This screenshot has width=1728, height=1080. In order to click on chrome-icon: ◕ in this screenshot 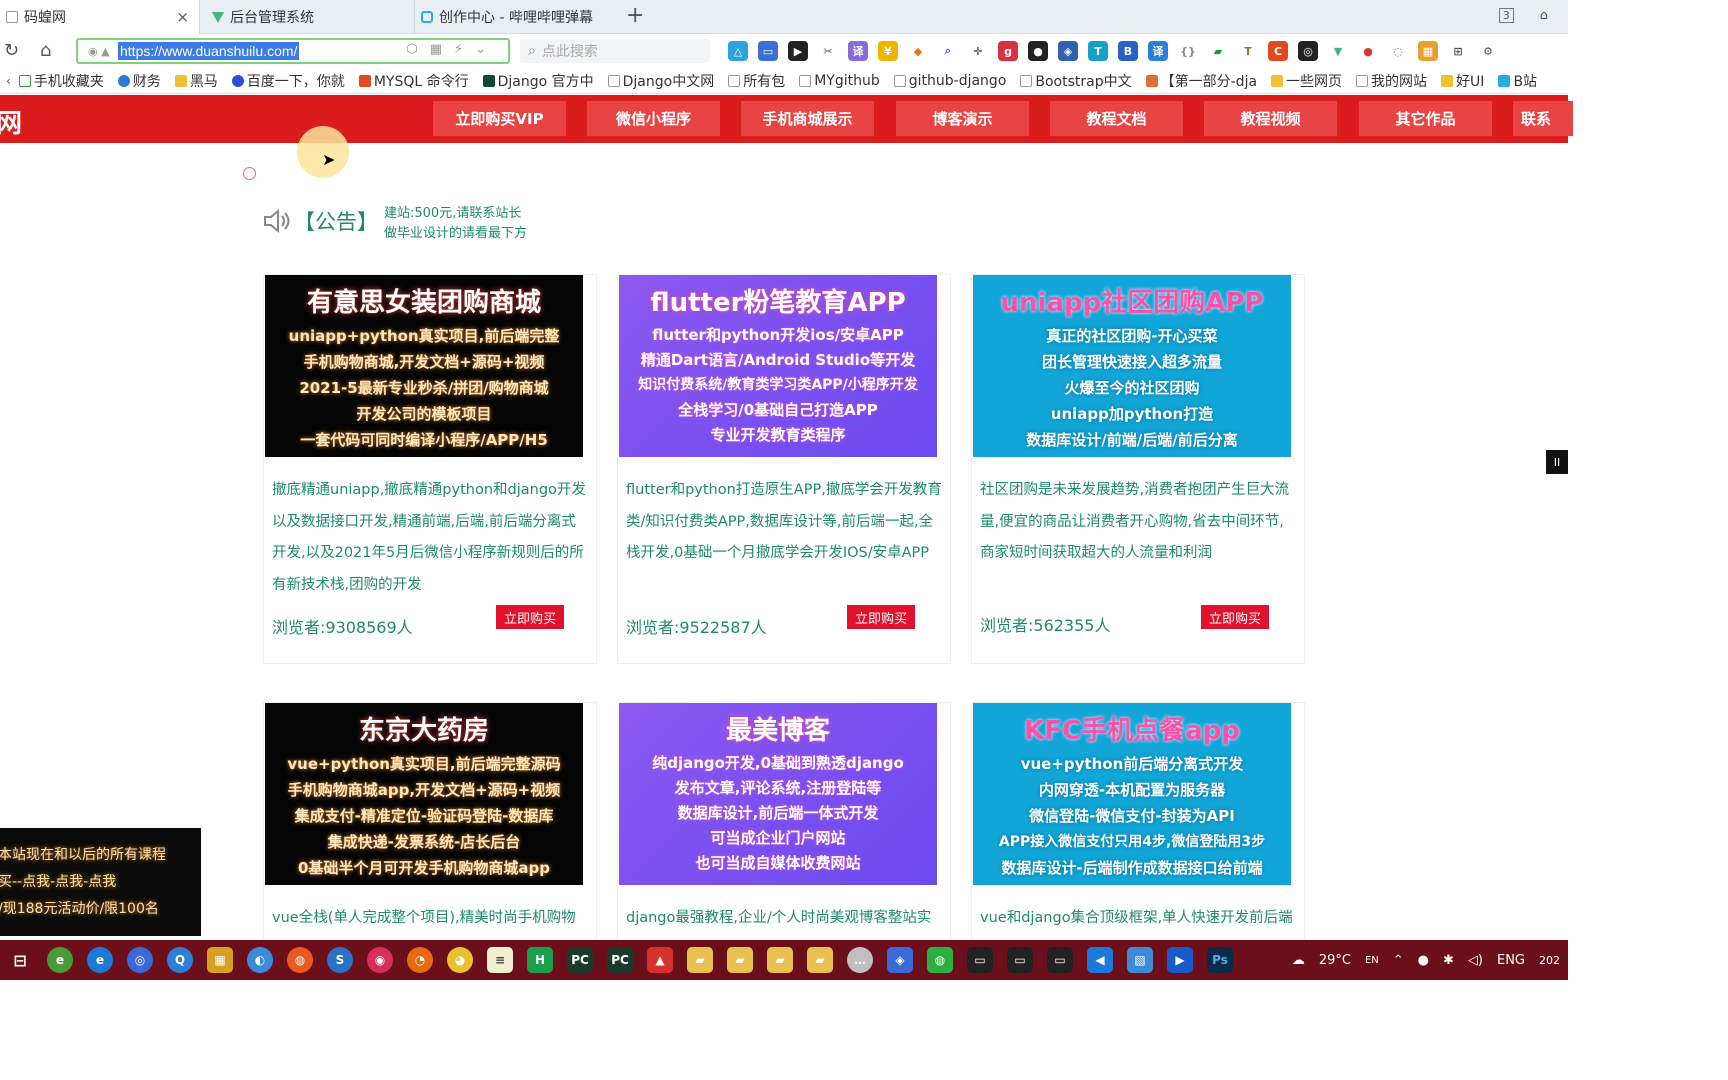, I will do `click(460, 960)`.